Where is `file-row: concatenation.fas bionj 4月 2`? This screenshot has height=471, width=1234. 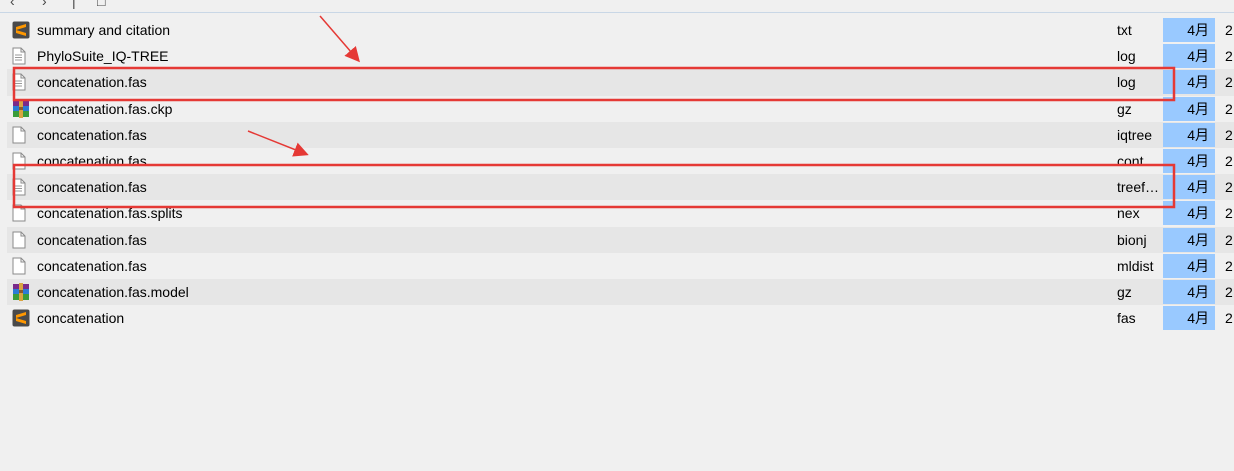
file-row: concatenation.fas bionj 4月 2 is located at coordinates (620, 239).